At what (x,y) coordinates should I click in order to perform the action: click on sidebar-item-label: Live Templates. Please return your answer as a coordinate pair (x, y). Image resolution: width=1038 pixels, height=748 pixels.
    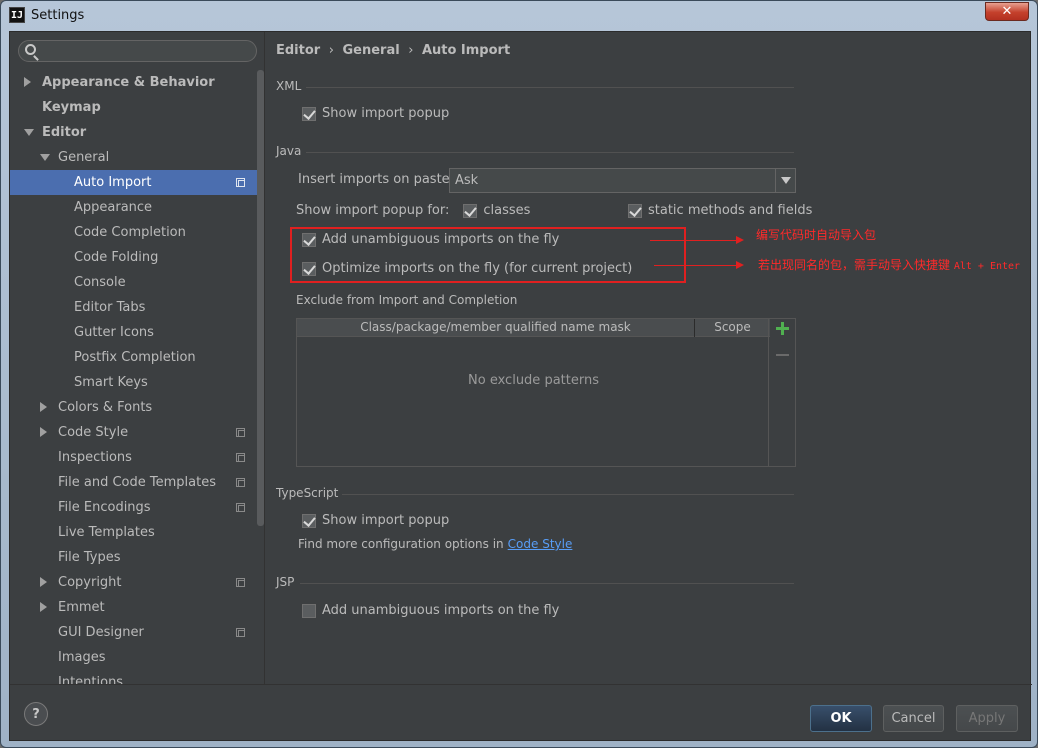
    Looking at the image, I should click on (106, 532).